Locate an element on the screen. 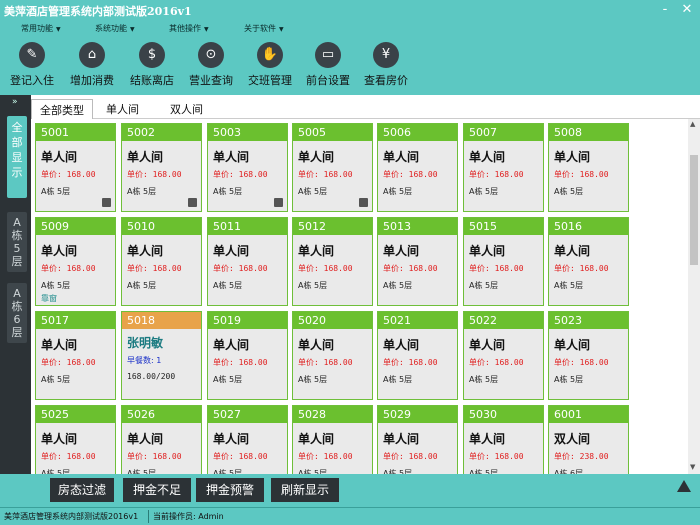  room-card: 5018 张明敏 早餐数: 1 168.00/200 is located at coordinates (161, 355).